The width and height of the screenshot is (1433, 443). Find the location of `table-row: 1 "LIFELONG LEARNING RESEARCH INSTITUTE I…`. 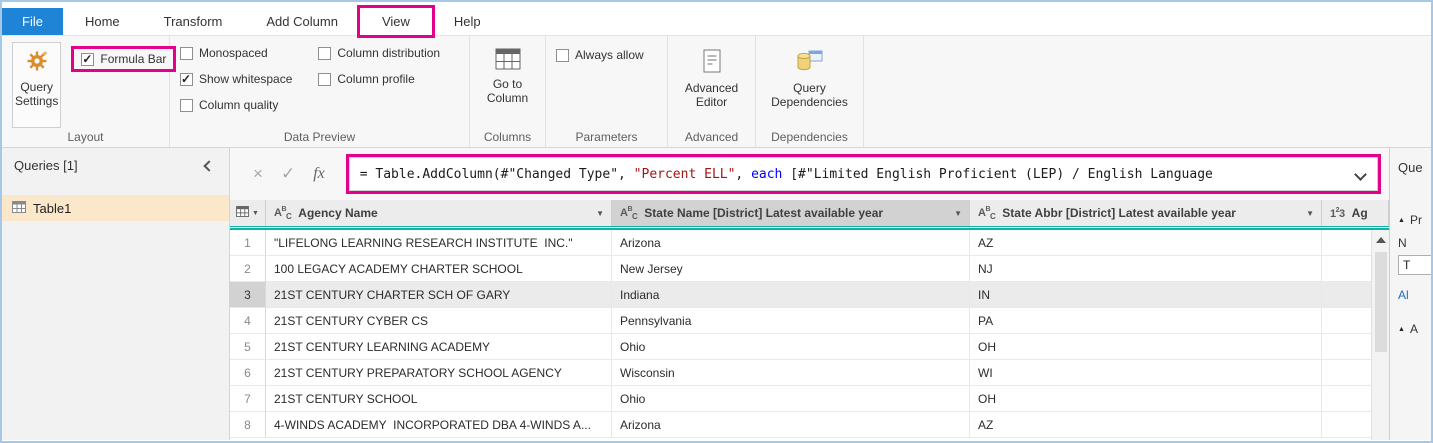

table-row: 1 "LIFELONG LEARNING RESEARCH INSTITUTE I… is located at coordinates (809, 243).